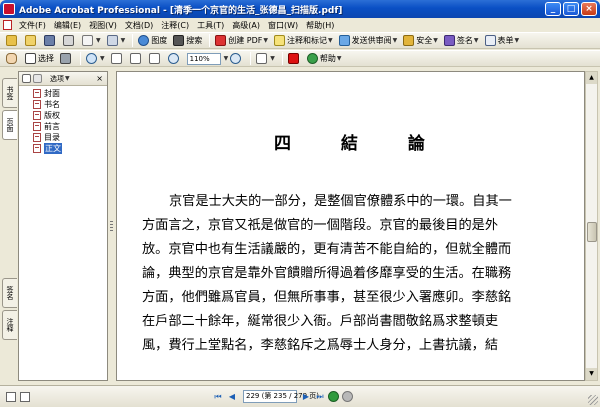 This screenshot has width=600, height=407. I want to click on page-thumbnail-icon, so click(25, 396).